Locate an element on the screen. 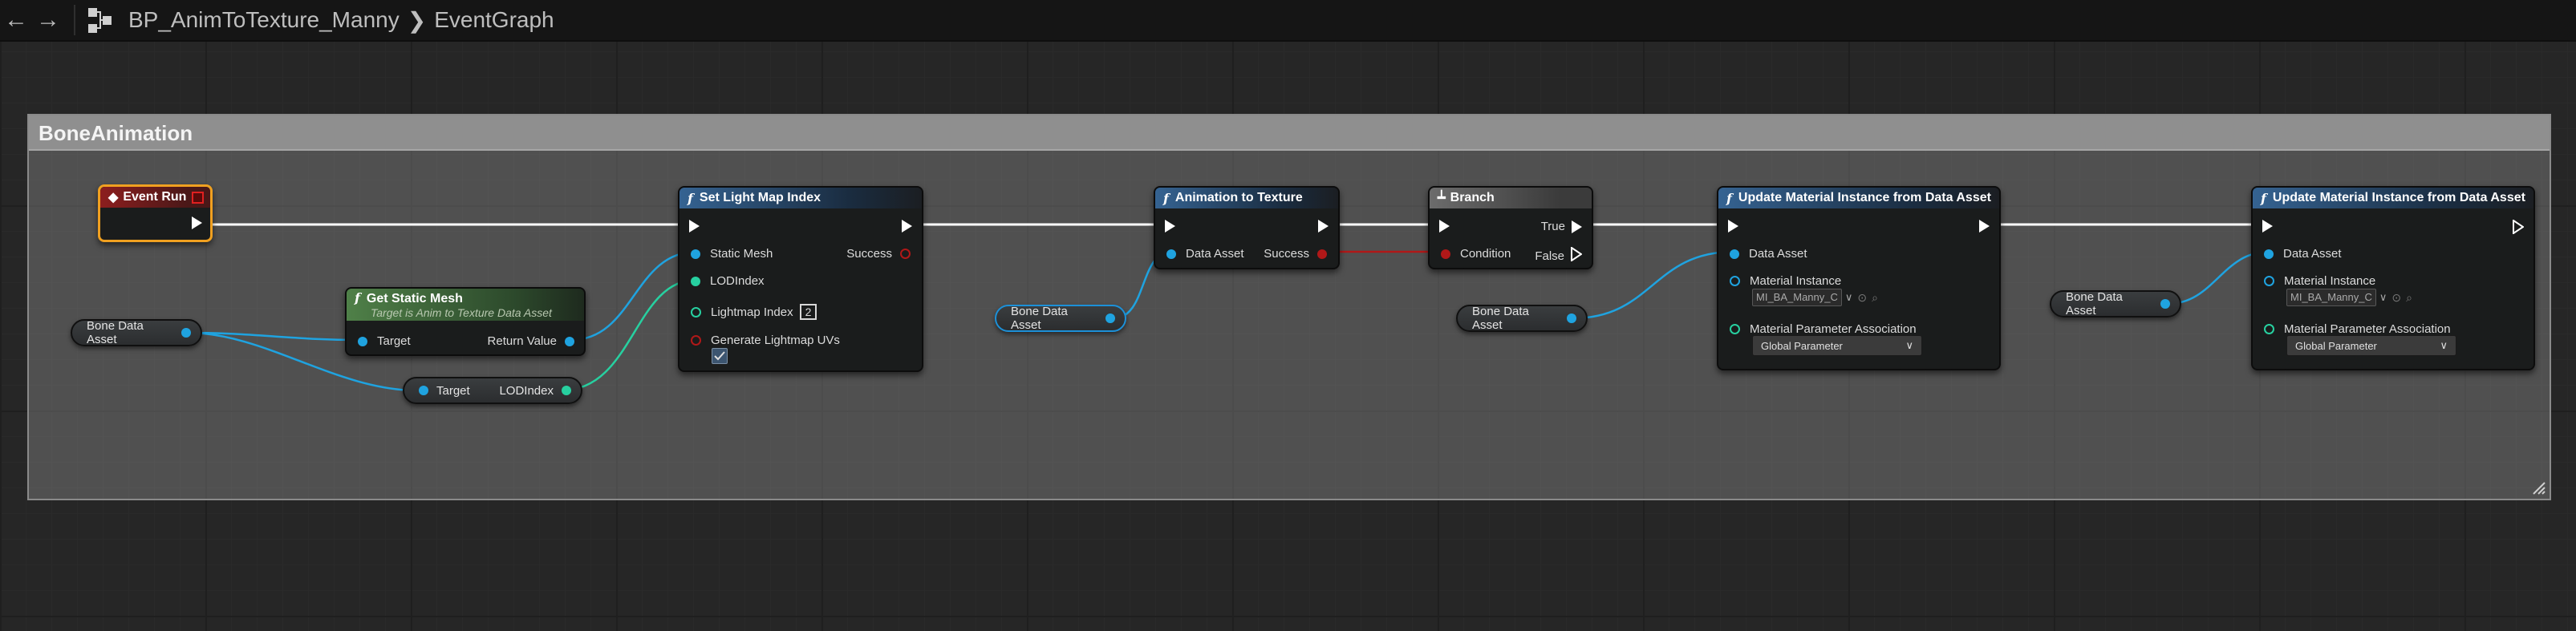  back-button: ← is located at coordinates (16, 20).